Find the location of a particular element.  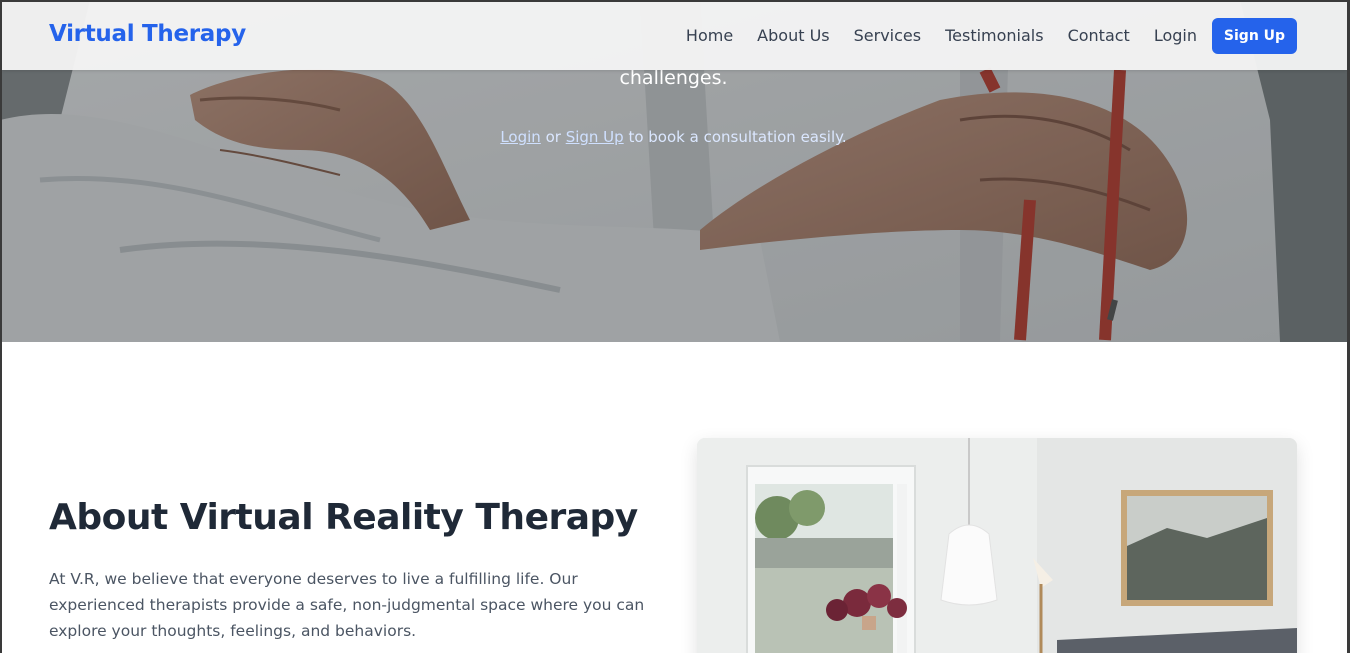

hero-subtitle: challenges. is located at coordinates (673, 78).